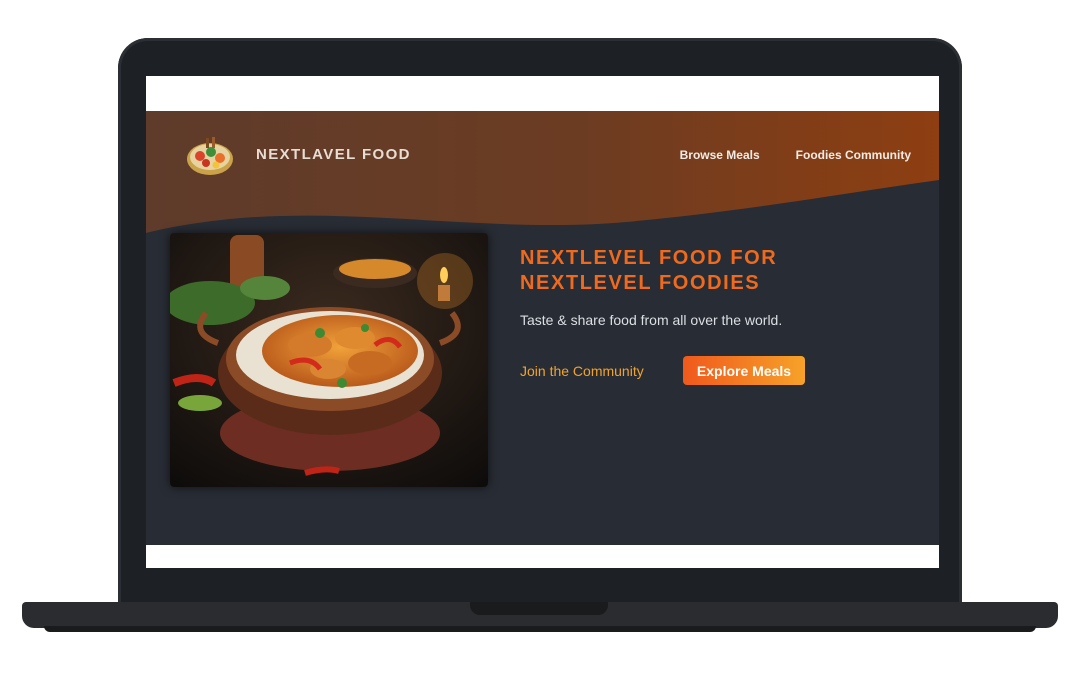 The height and width of the screenshot is (686, 1080). I want to click on logo-food-icon, so click(210, 156).